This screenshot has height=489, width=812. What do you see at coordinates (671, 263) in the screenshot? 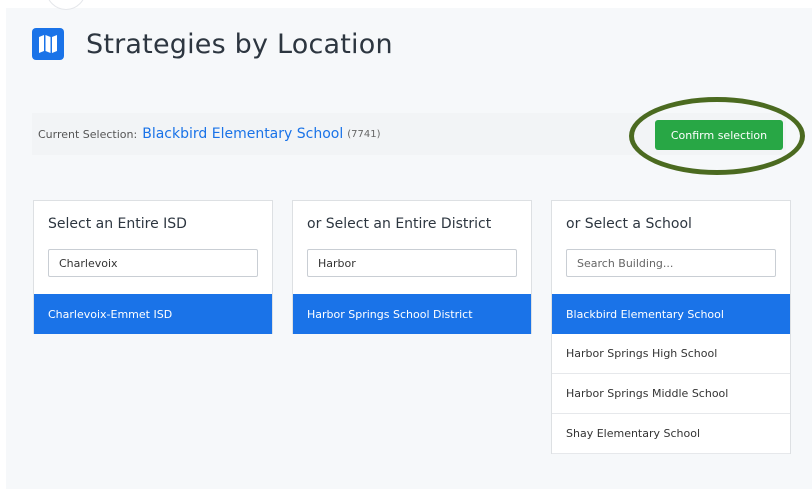
I see `school-search-input` at bounding box center [671, 263].